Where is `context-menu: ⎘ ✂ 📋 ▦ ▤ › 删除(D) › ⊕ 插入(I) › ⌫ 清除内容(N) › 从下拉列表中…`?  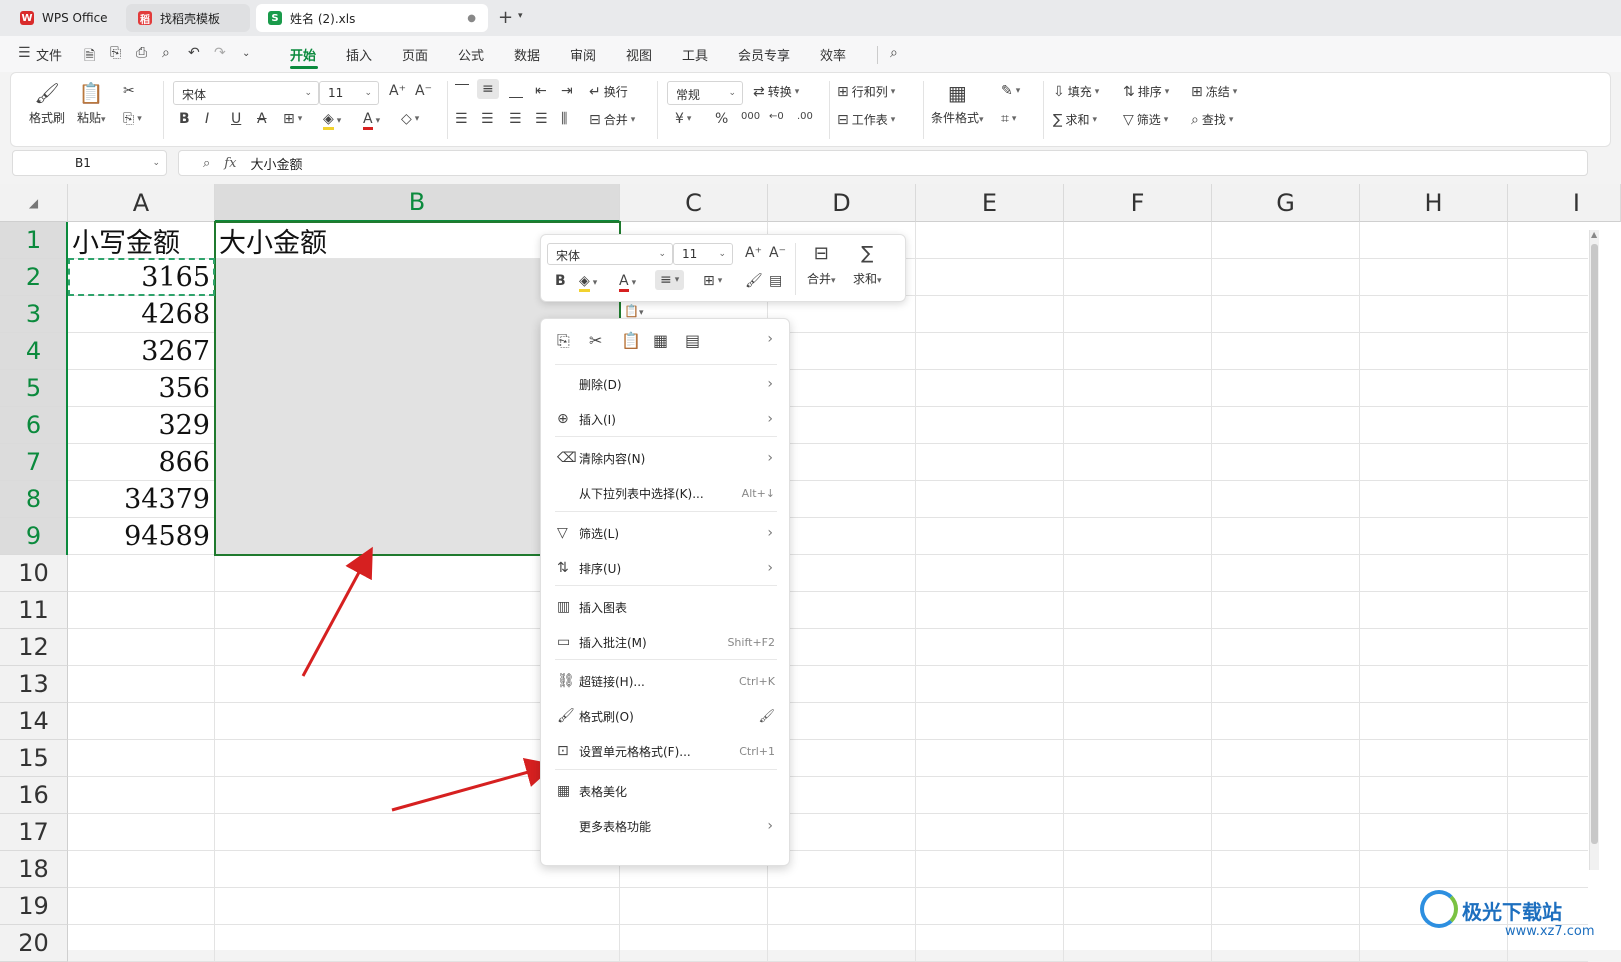 context-menu: ⎘ ✂ 📋 ▦ ▤ › 删除(D) › ⊕ 插入(I) › ⌫ 清除内容(N) › 从下拉列表中… is located at coordinates (665, 592).